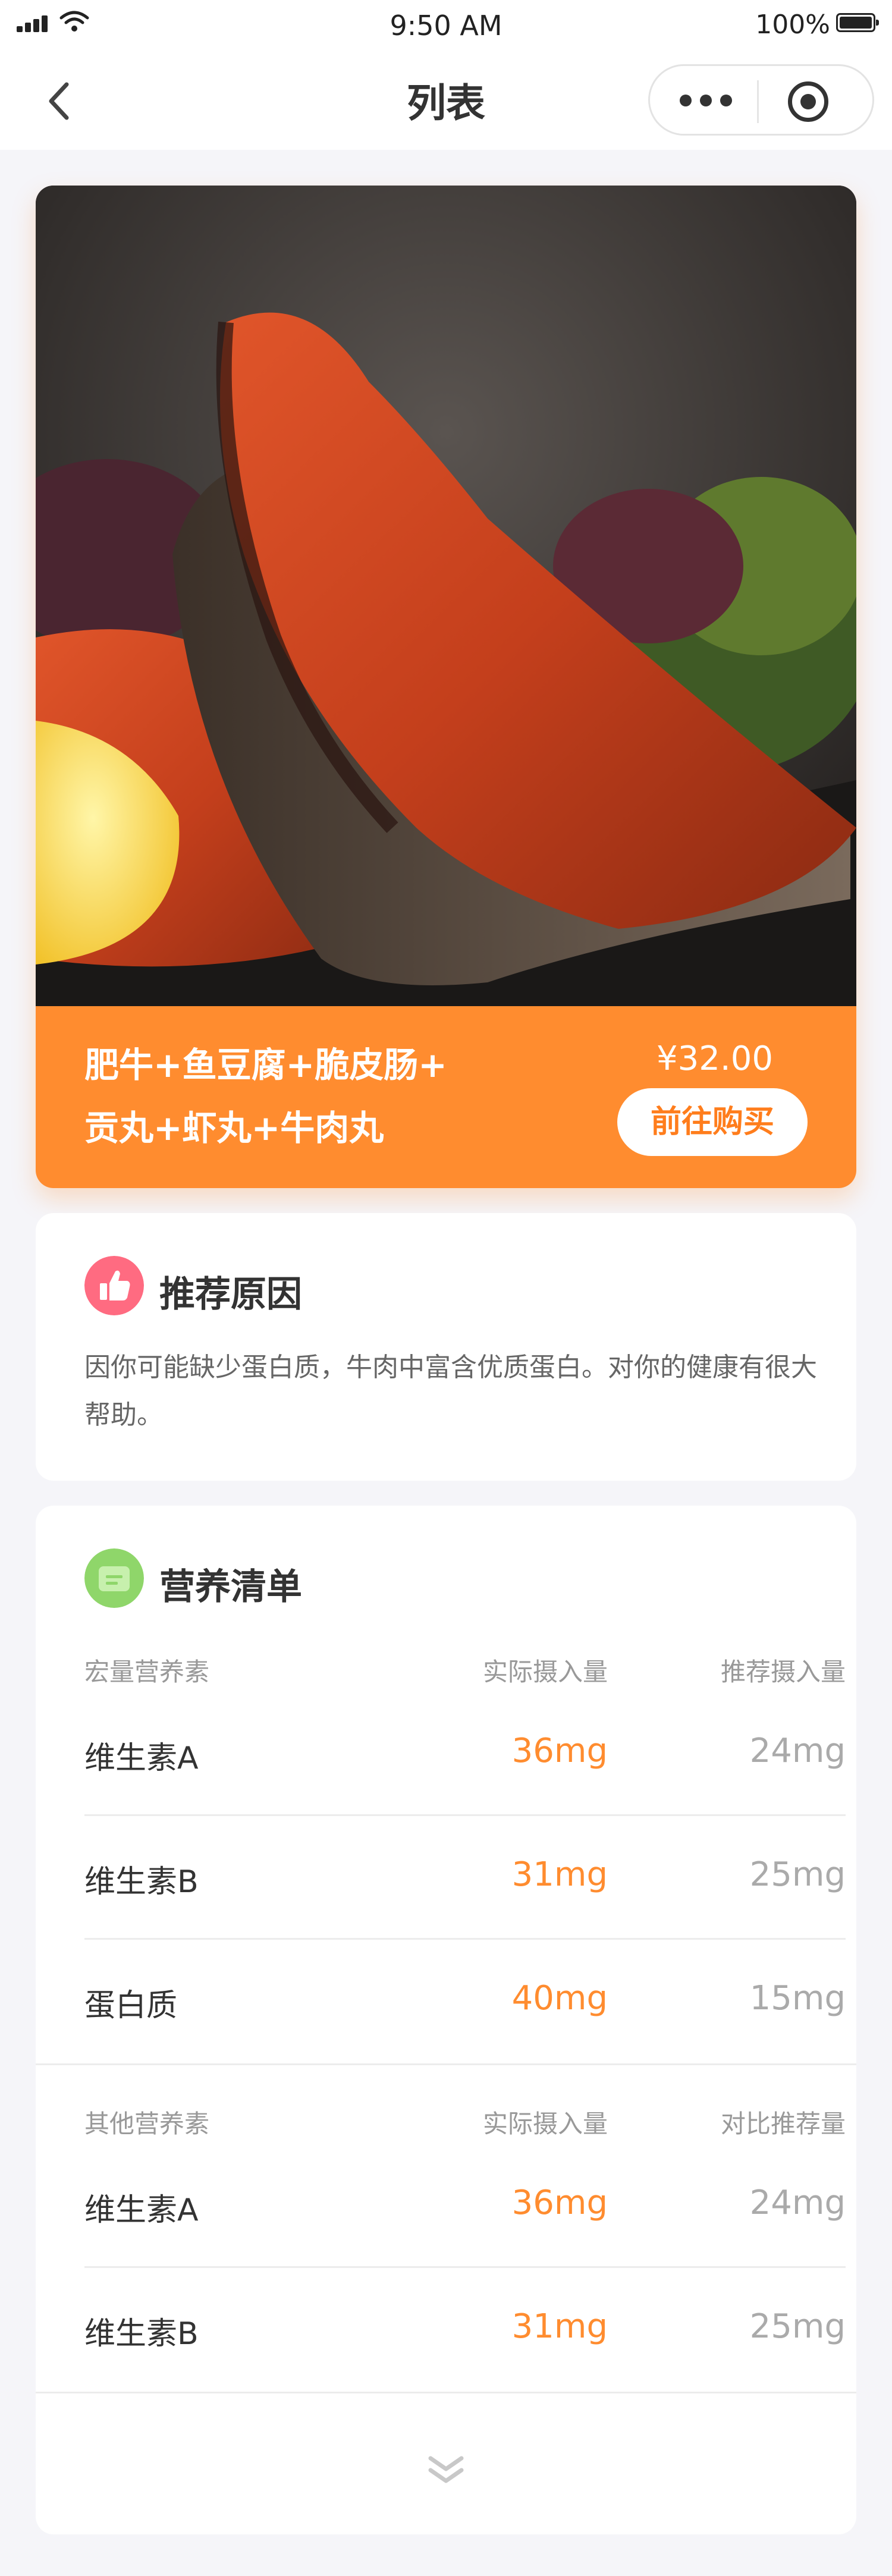  What do you see at coordinates (234, 1128) in the screenshot?
I see `product-name-line2: 贡丸+虾丸+牛肉丸` at bounding box center [234, 1128].